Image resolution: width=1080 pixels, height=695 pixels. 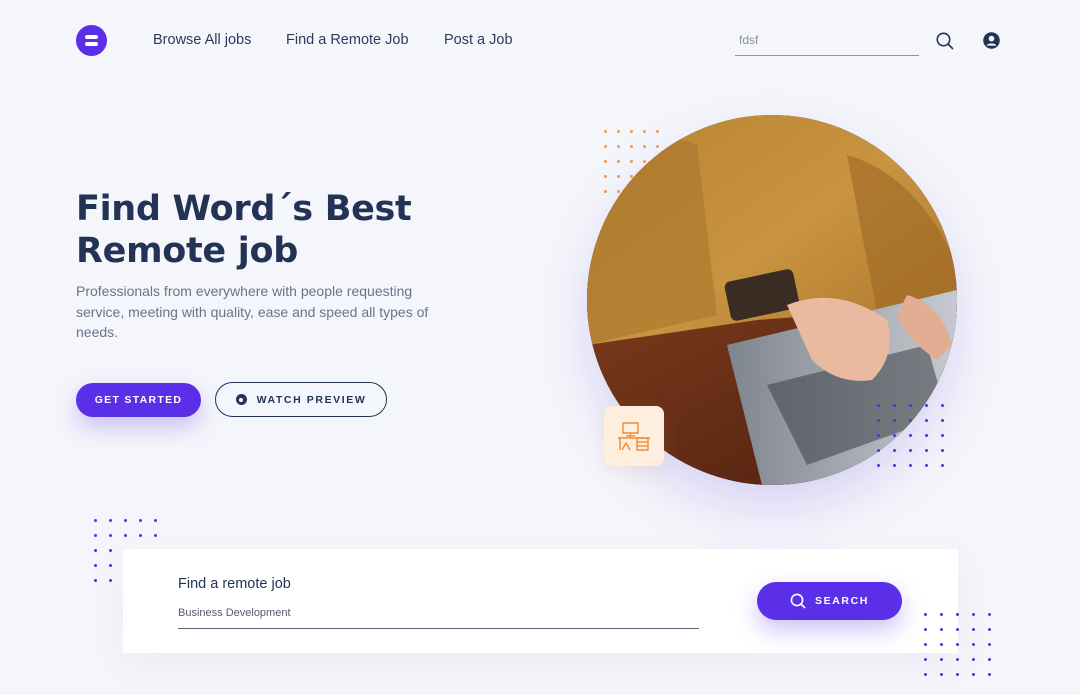 What do you see at coordinates (187, 251) in the screenshot?
I see `hero-title-line-2: Remote job` at bounding box center [187, 251].